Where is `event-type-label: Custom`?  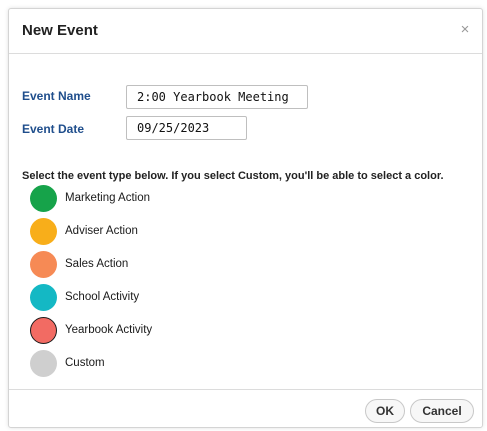 event-type-label: Custom is located at coordinates (85, 363).